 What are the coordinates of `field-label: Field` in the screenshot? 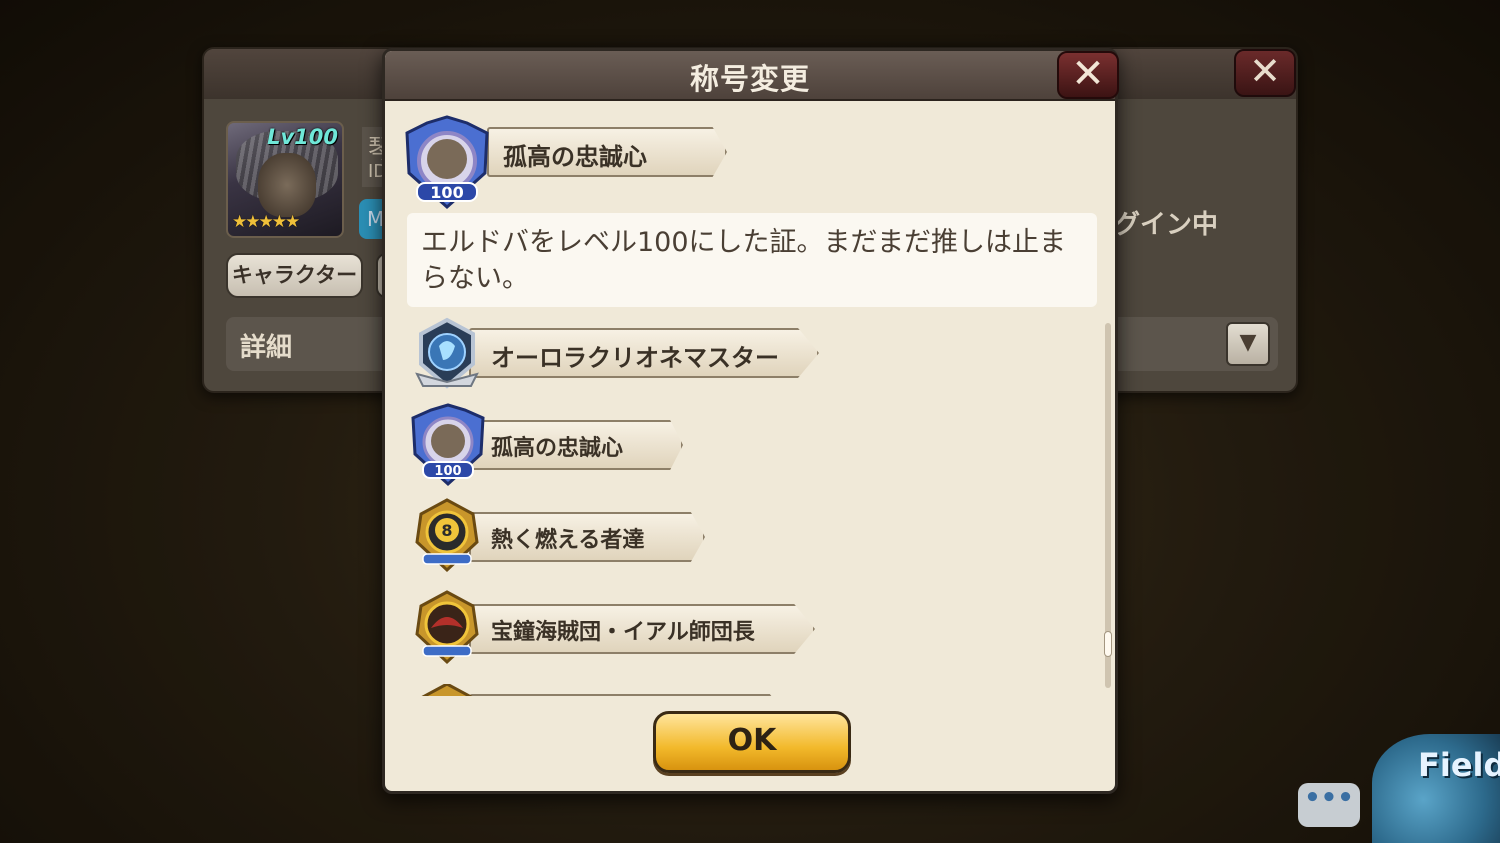 It's located at (1459, 765).